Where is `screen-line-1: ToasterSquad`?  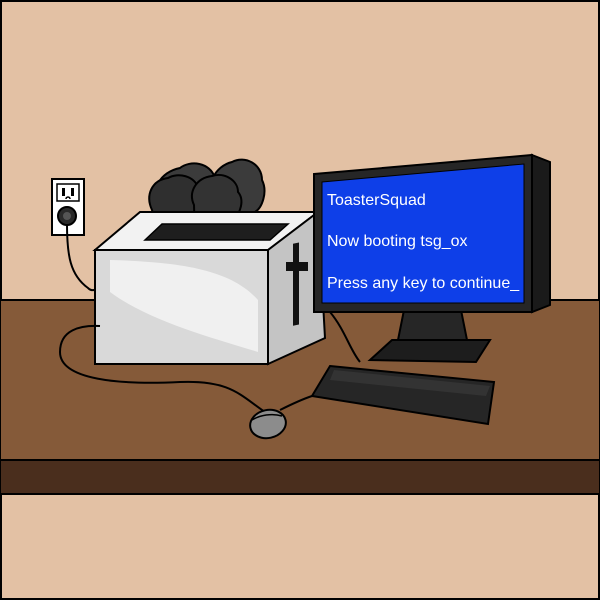 screen-line-1: ToasterSquad is located at coordinates (376, 200).